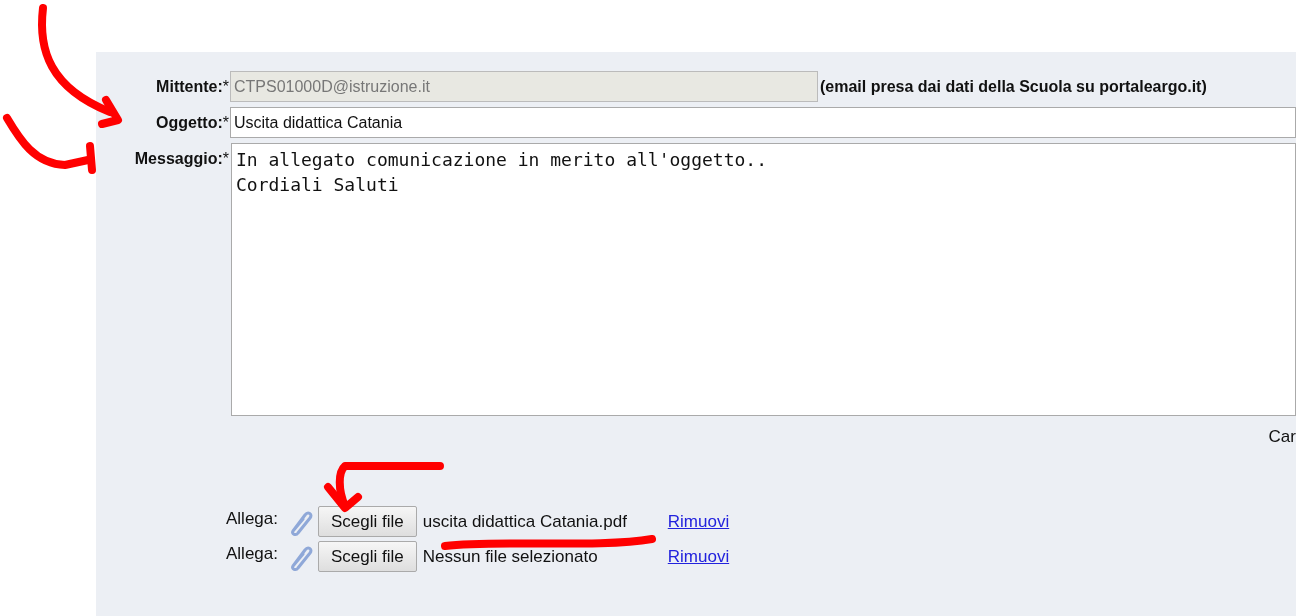 The image size is (1296, 616). What do you see at coordinates (763, 122) in the screenshot?
I see `subject-field: Uscita didattica Catania` at bounding box center [763, 122].